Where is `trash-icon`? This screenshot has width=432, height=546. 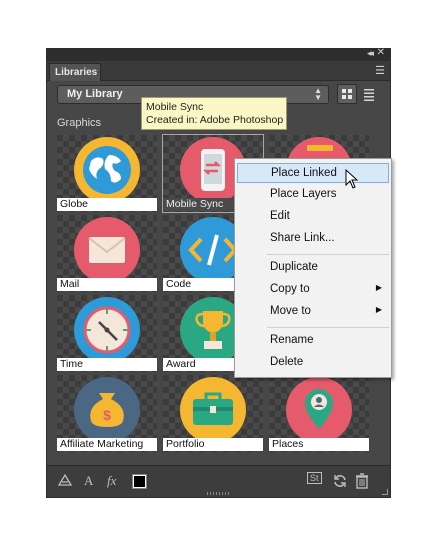 trash-icon is located at coordinates (362, 482).